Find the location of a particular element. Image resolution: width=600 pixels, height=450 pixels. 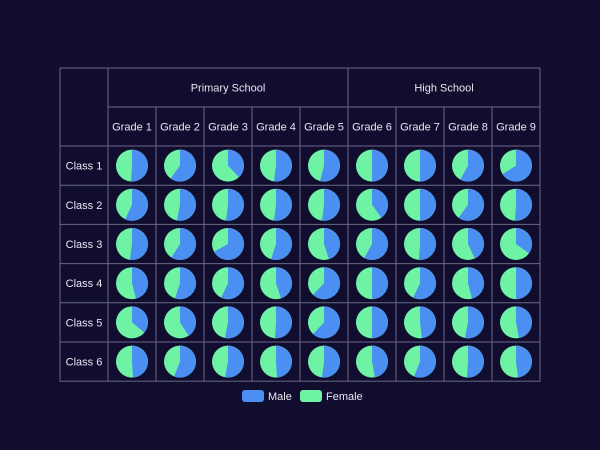

column-header: Grade 7 is located at coordinates (420, 128).